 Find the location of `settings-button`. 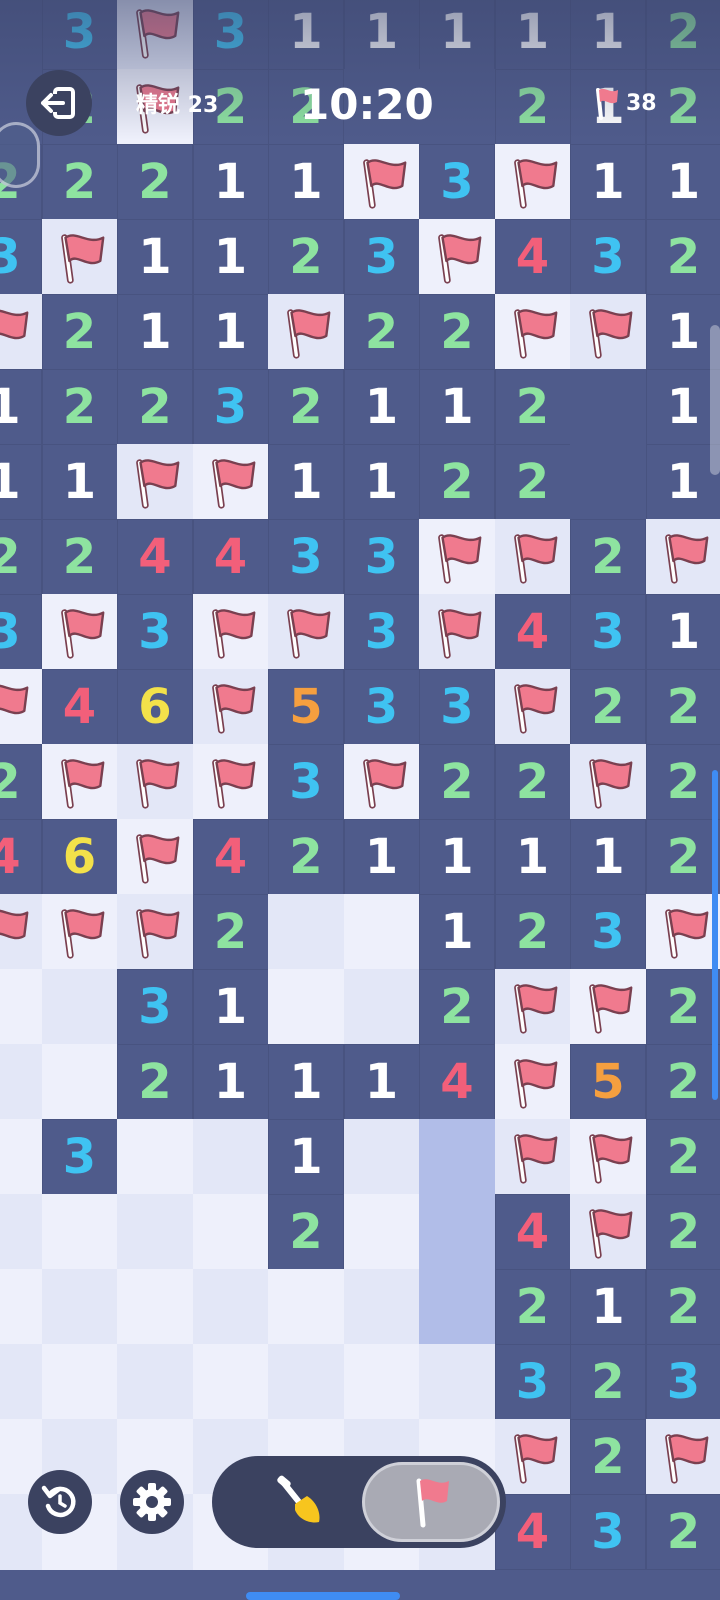

settings-button is located at coordinates (152, 1502).